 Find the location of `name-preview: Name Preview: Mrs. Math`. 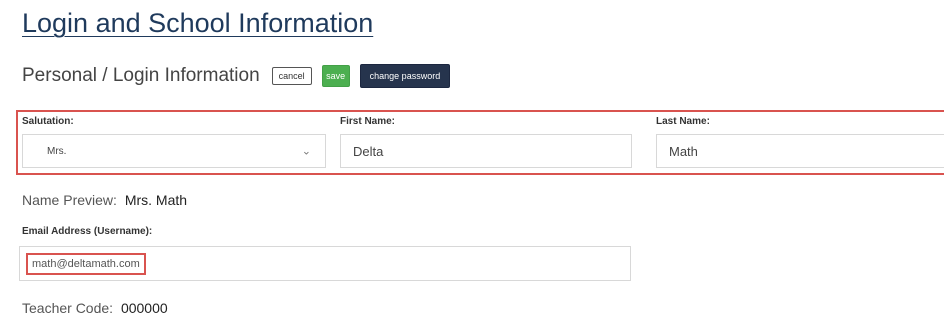

name-preview: Name Preview: Mrs. Math is located at coordinates (104, 200).